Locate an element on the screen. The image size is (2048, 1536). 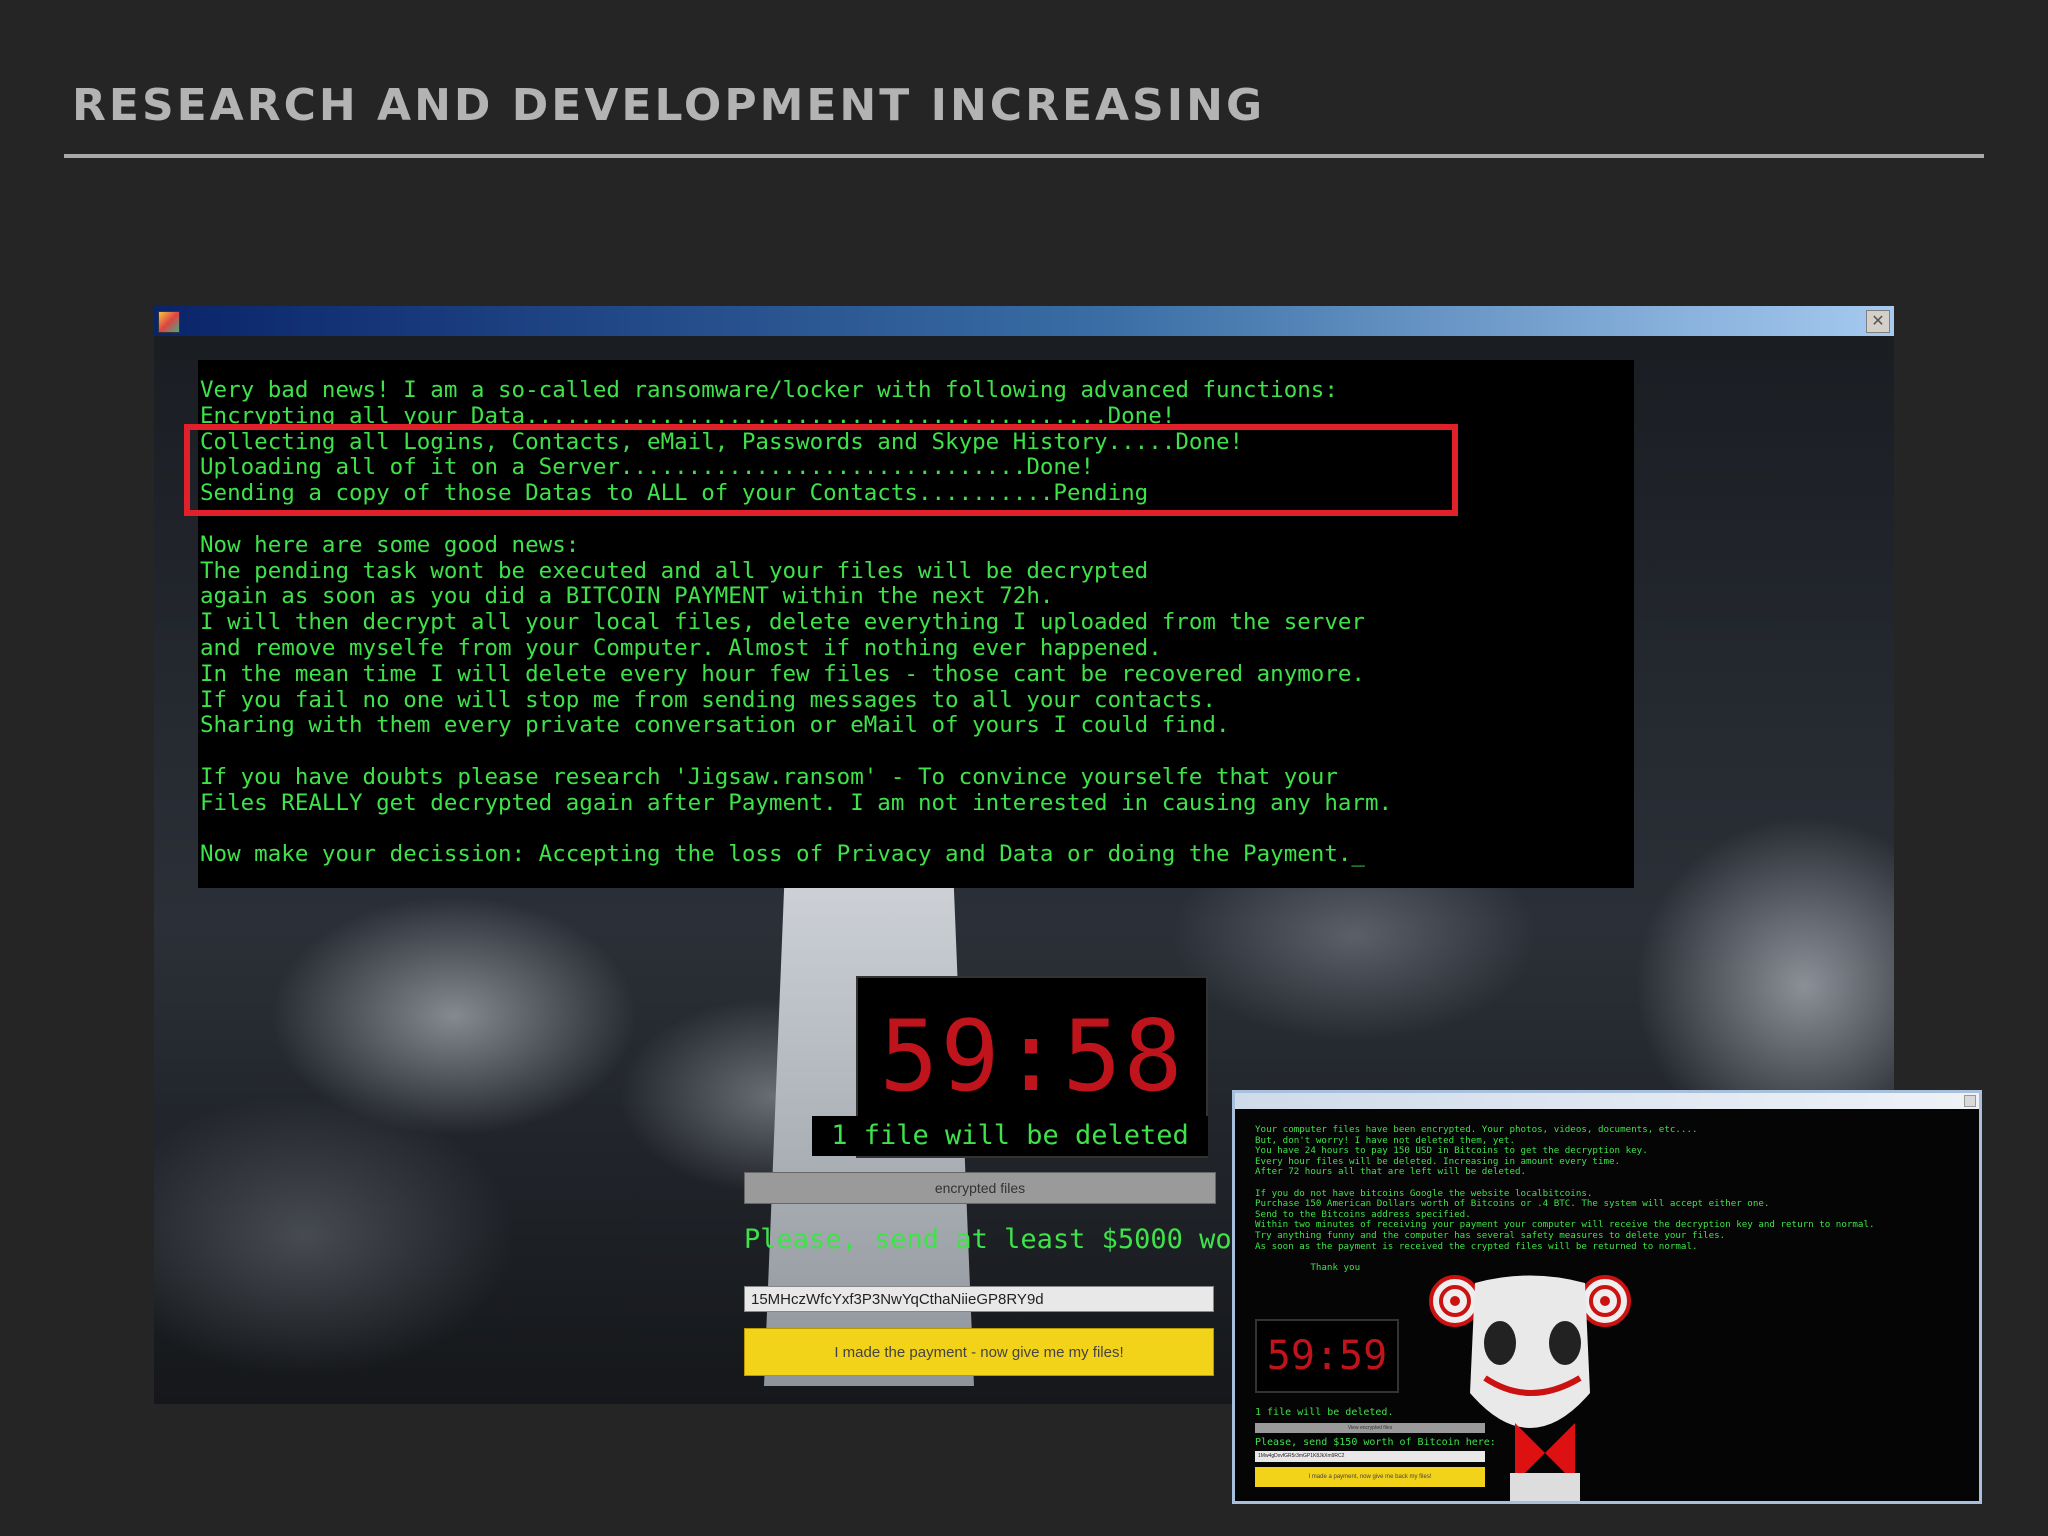
inset-countdown-timer: 59:59 is located at coordinates (1327, 1356).